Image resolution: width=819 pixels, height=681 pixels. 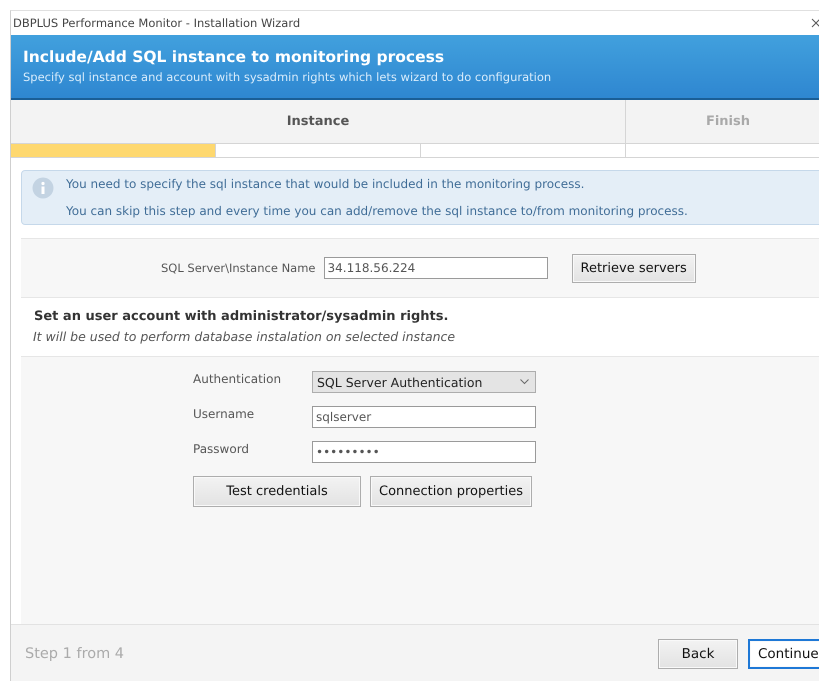 What do you see at coordinates (74, 654) in the screenshot?
I see `step-counter: Step 1 from 4` at bounding box center [74, 654].